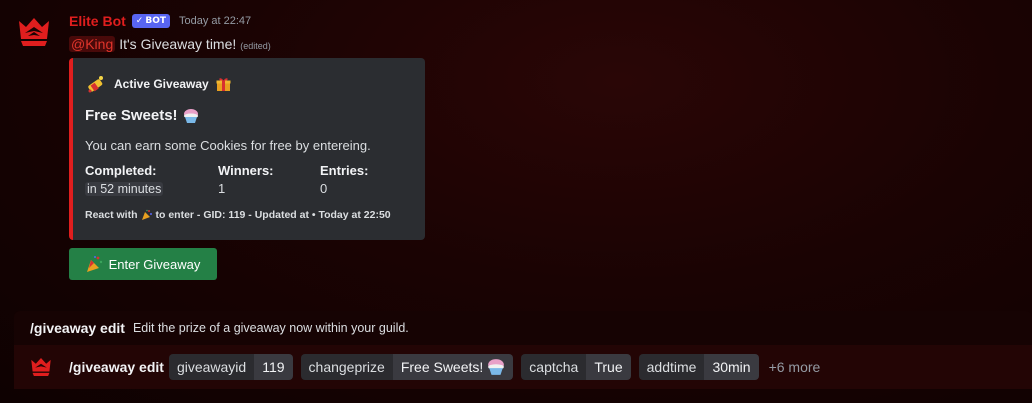 The image size is (1032, 403). I want to click on option-giveawayid: giveawayid 119, so click(230, 367).